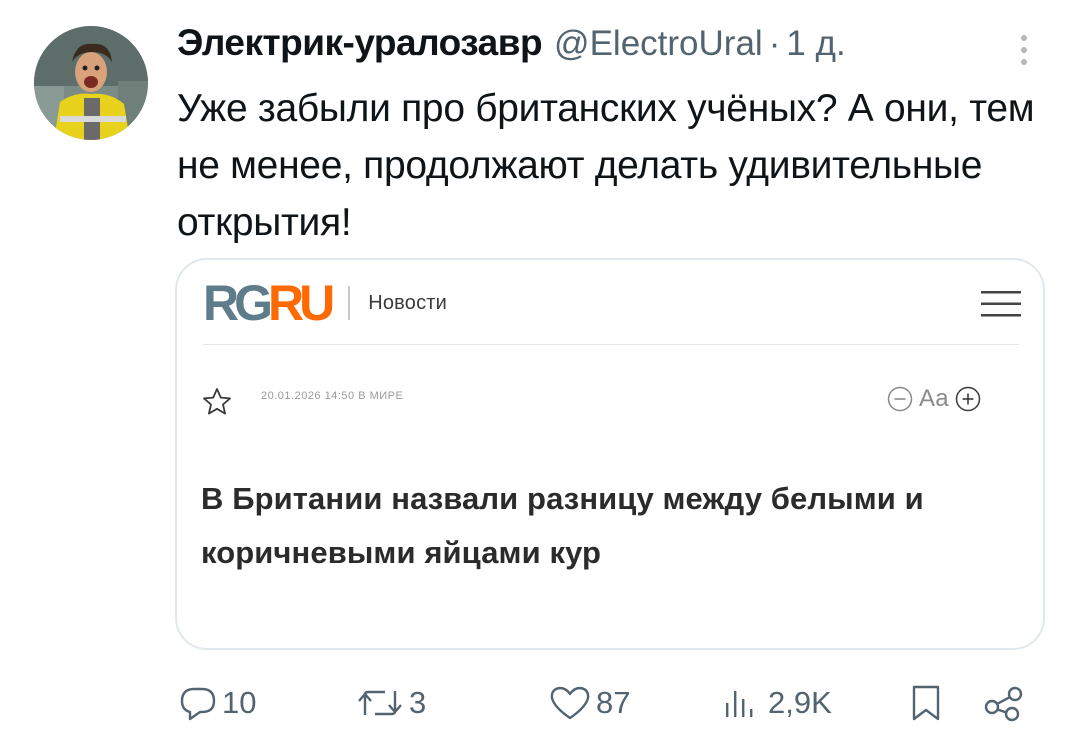  Describe the element at coordinates (217, 402) in the screenshot. I see `star-outline-icon` at that location.